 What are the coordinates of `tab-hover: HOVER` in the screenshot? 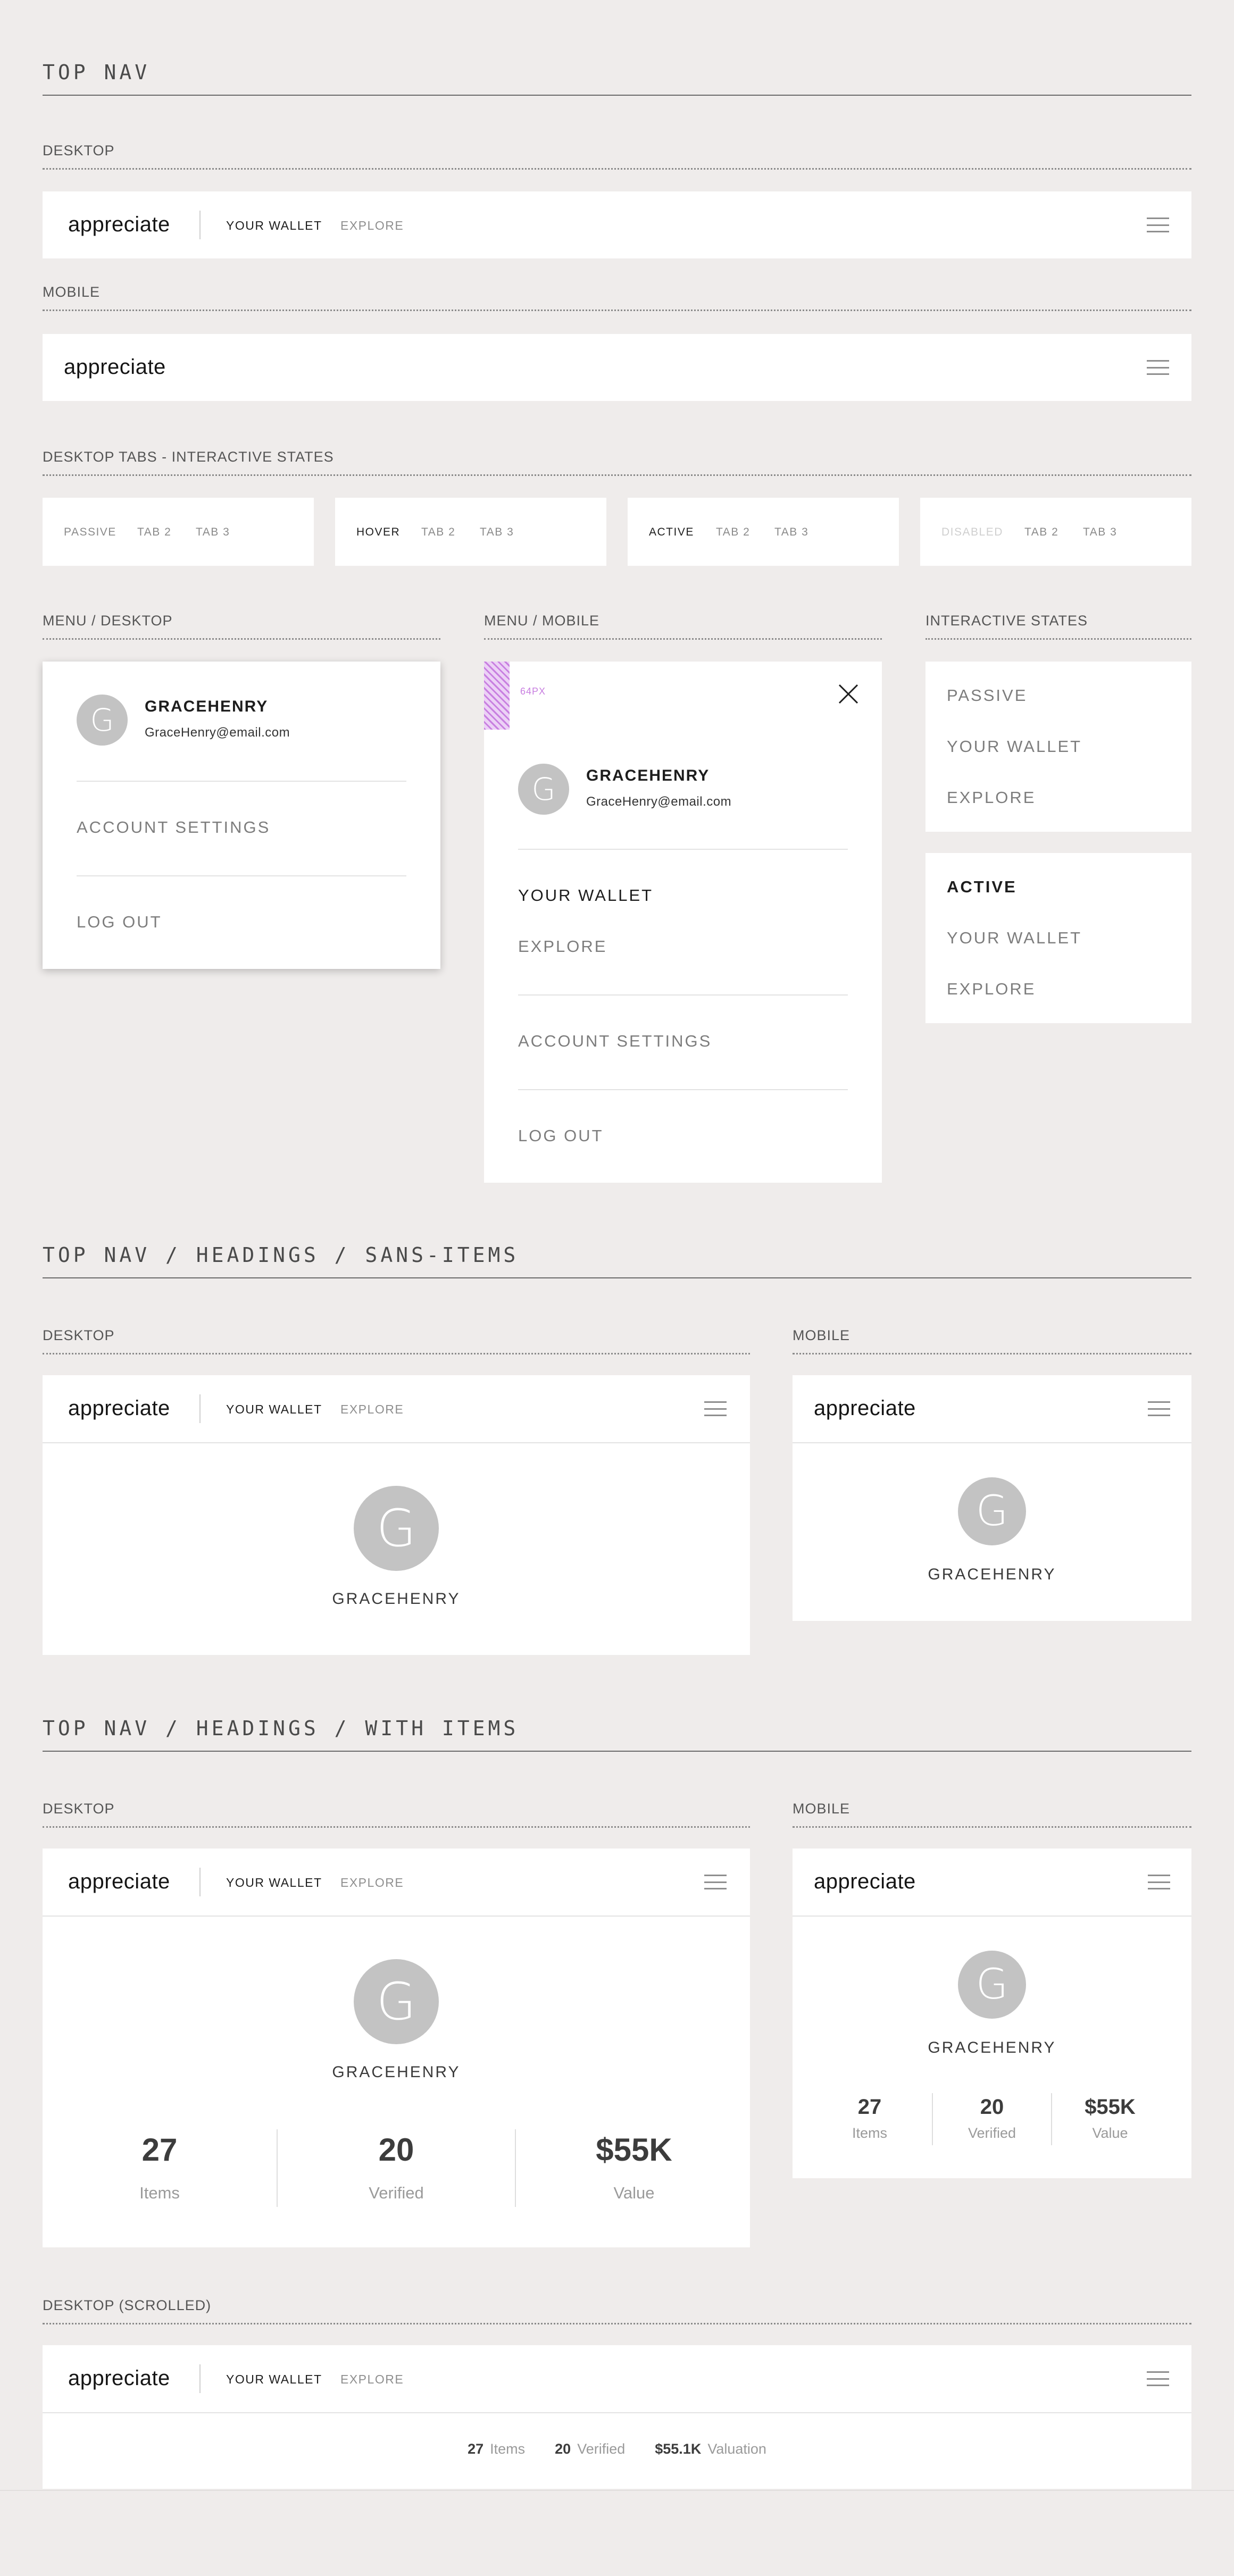 It's located at (378, 532).